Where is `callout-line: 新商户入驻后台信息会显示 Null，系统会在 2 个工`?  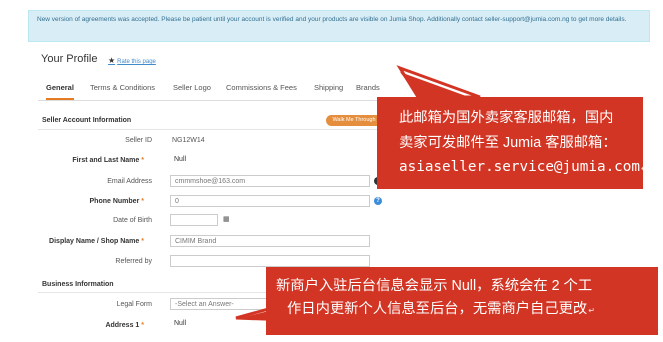 callout-line: 新商户入驻后台信息会显示 Null，系统会在 2 个工 is located at coordinates (434, 286).